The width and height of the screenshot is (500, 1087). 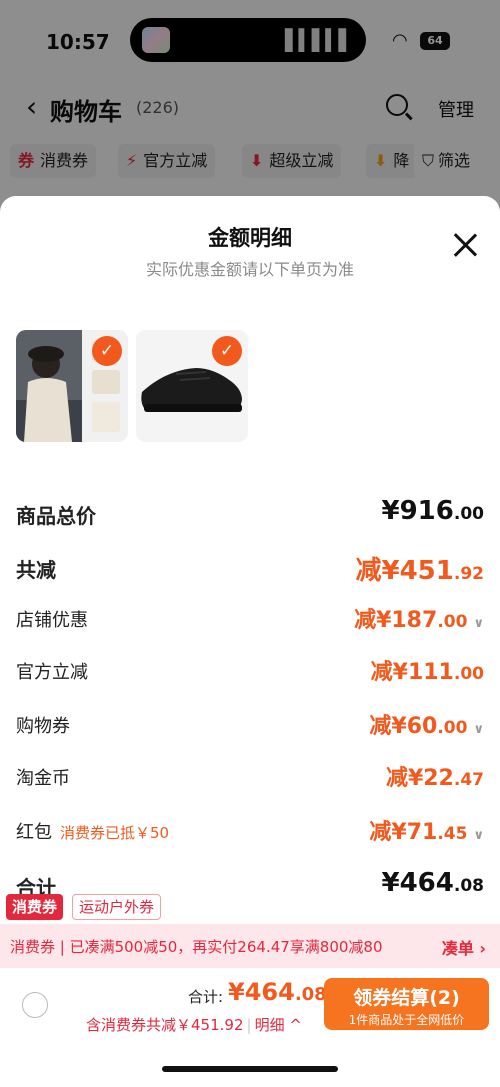 I want to click on close-icon, so click(x=465, y=245).